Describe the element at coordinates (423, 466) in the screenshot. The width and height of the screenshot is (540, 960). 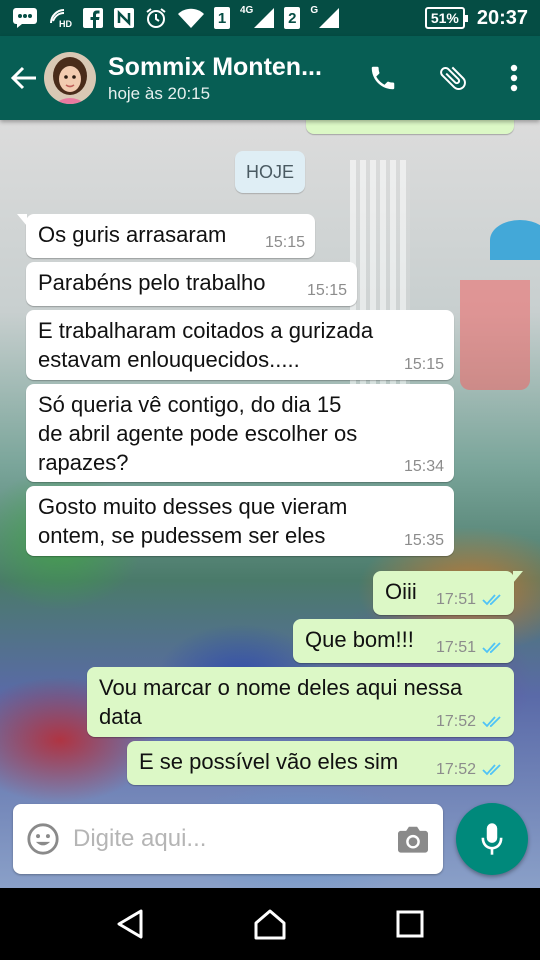
I see `message-time: 15:34` at that location.